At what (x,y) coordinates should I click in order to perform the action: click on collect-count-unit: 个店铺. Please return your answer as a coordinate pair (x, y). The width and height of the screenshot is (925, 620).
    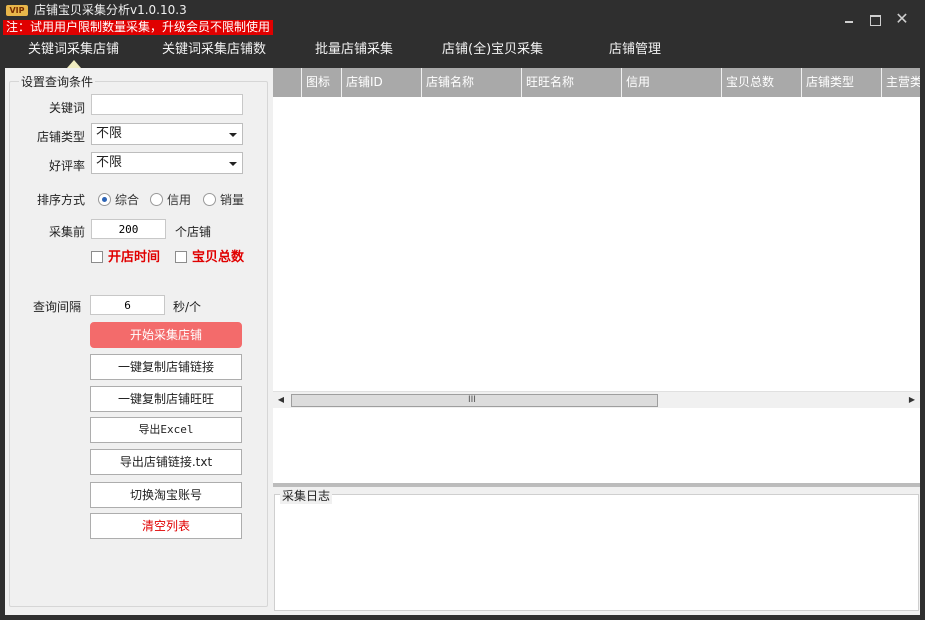
    Looking at the image, I should click on (193, 232).